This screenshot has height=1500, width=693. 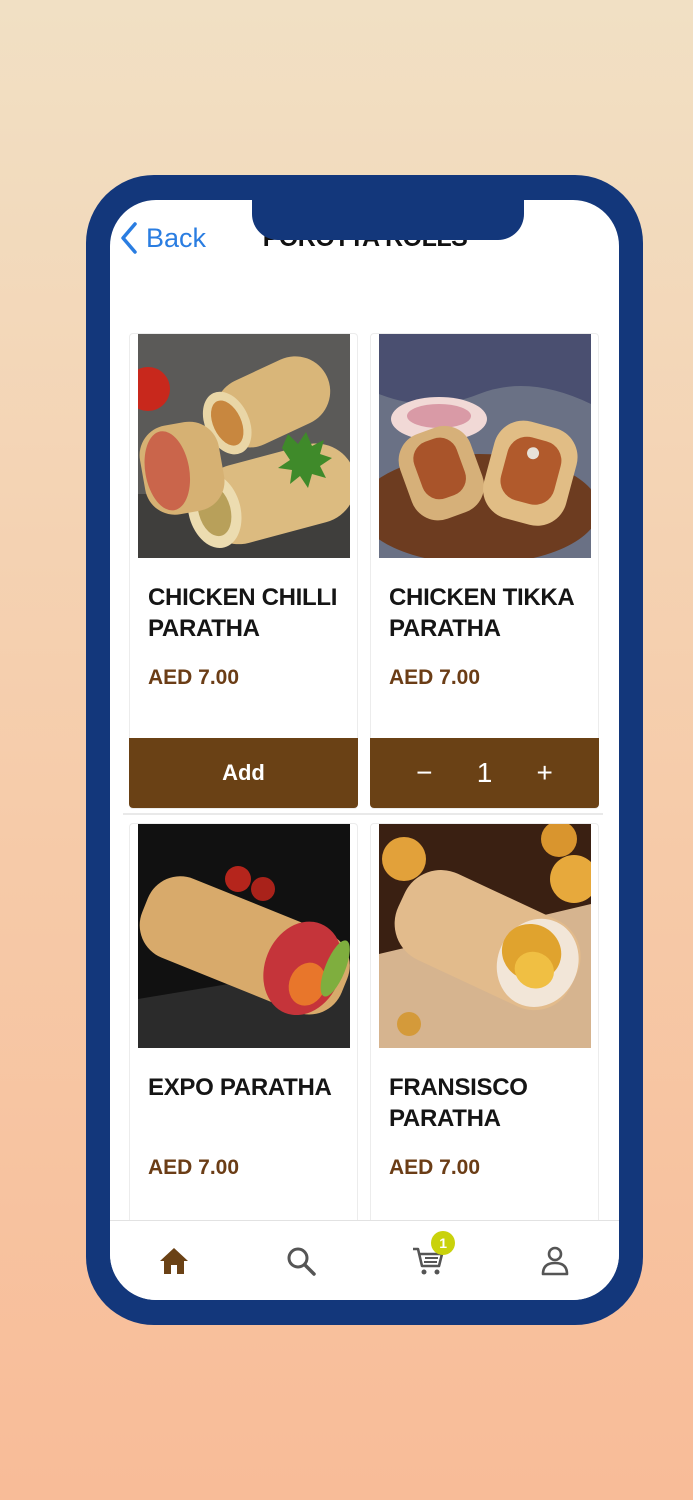 I want to click on product-name: FRANSISCO PARATHA, so click(x=458, y=1103).